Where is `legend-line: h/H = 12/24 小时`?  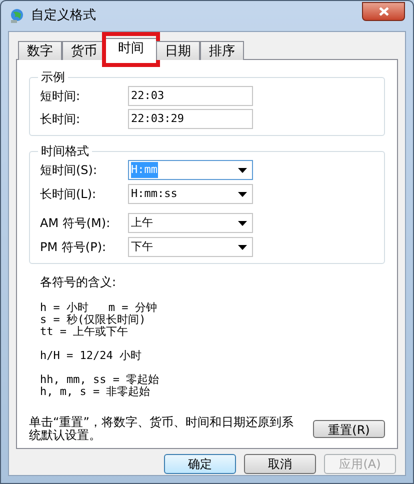
legend-line: h/H = 12/24 小时 is located at coordinates (91, 356).